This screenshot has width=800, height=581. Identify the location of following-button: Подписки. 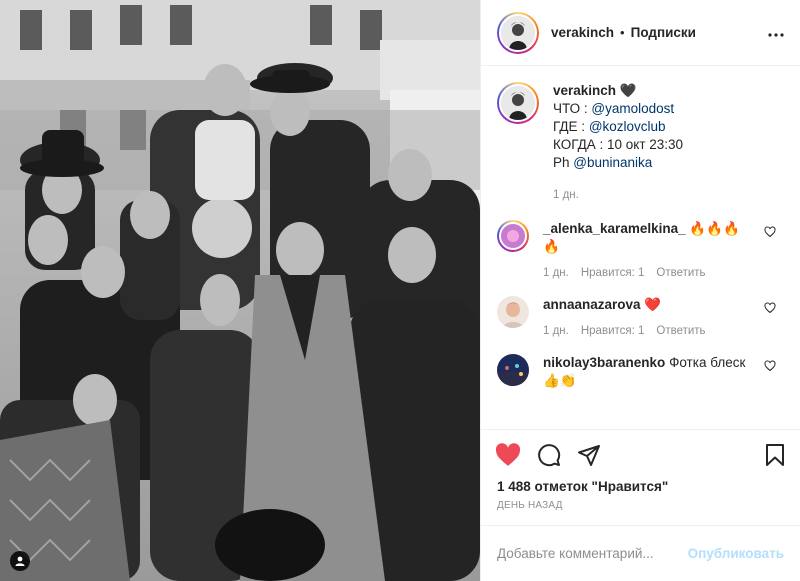
(663, 32).